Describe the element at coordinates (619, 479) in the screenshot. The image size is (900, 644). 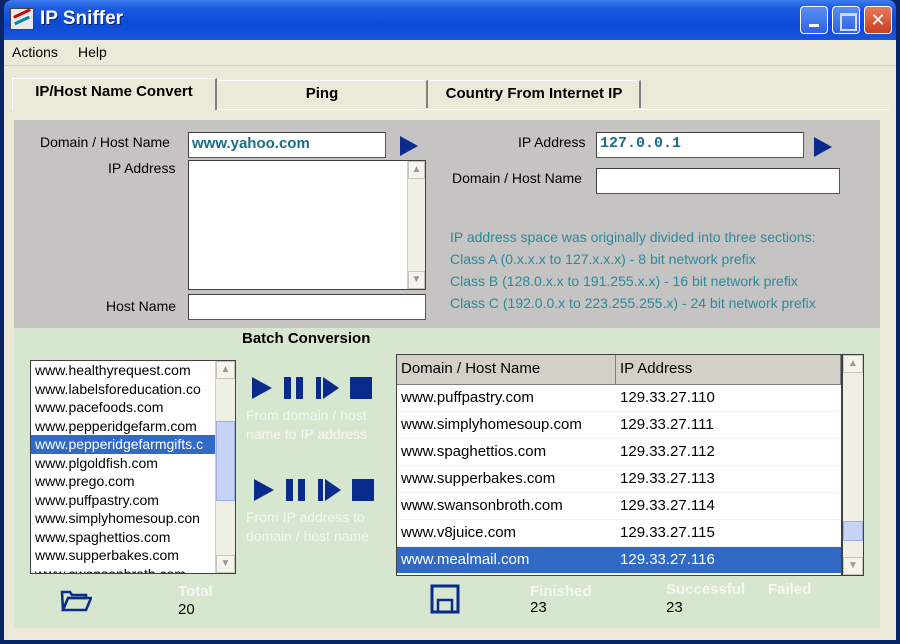
I see `table-row: www.supperbakes.com 129.33.27.113` at that location.